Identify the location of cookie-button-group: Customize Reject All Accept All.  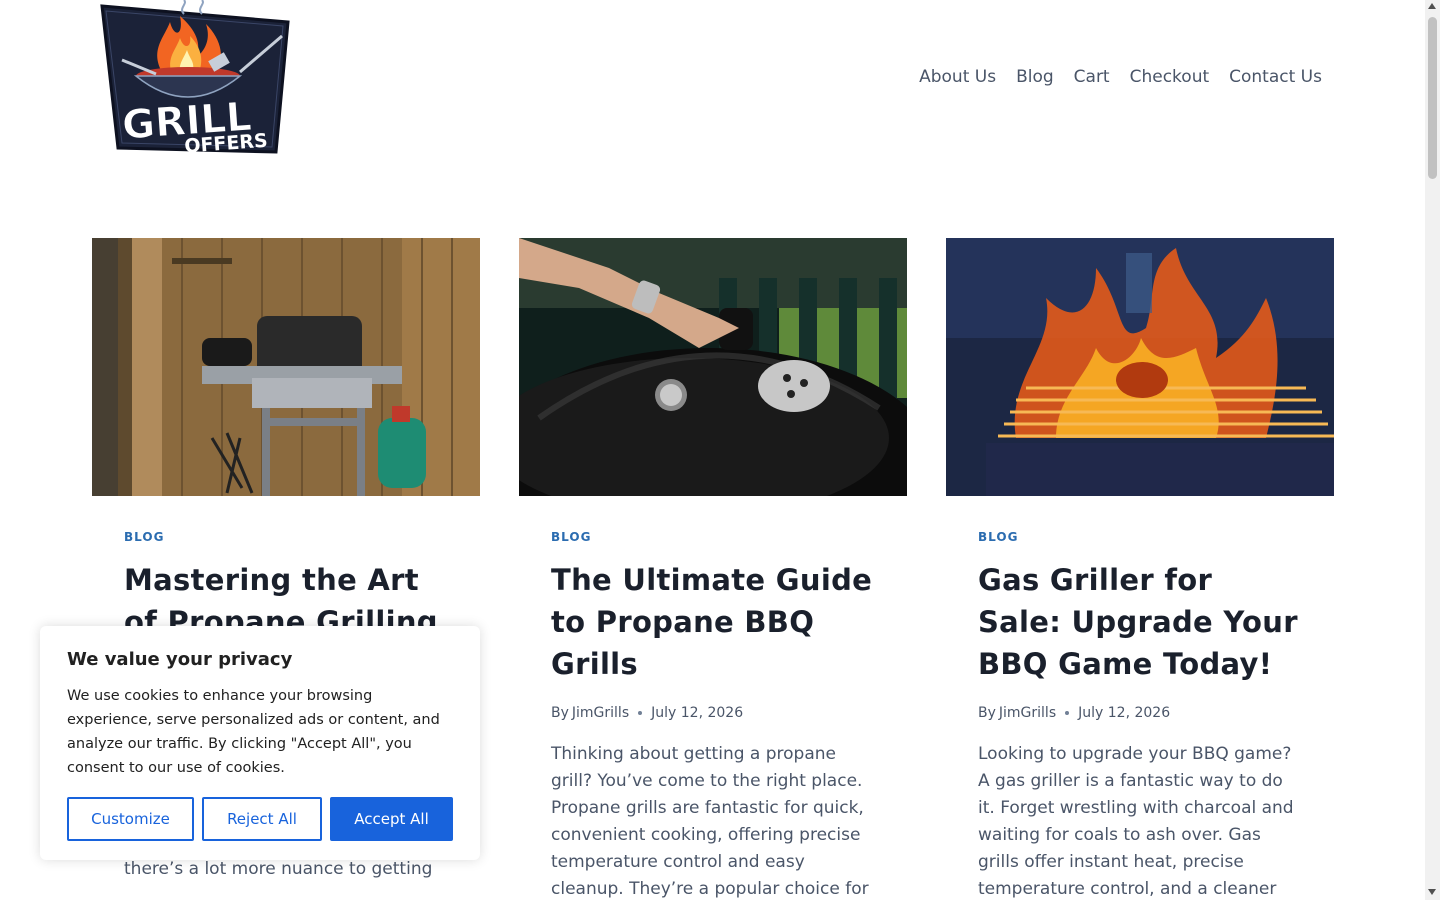
(260, 819).